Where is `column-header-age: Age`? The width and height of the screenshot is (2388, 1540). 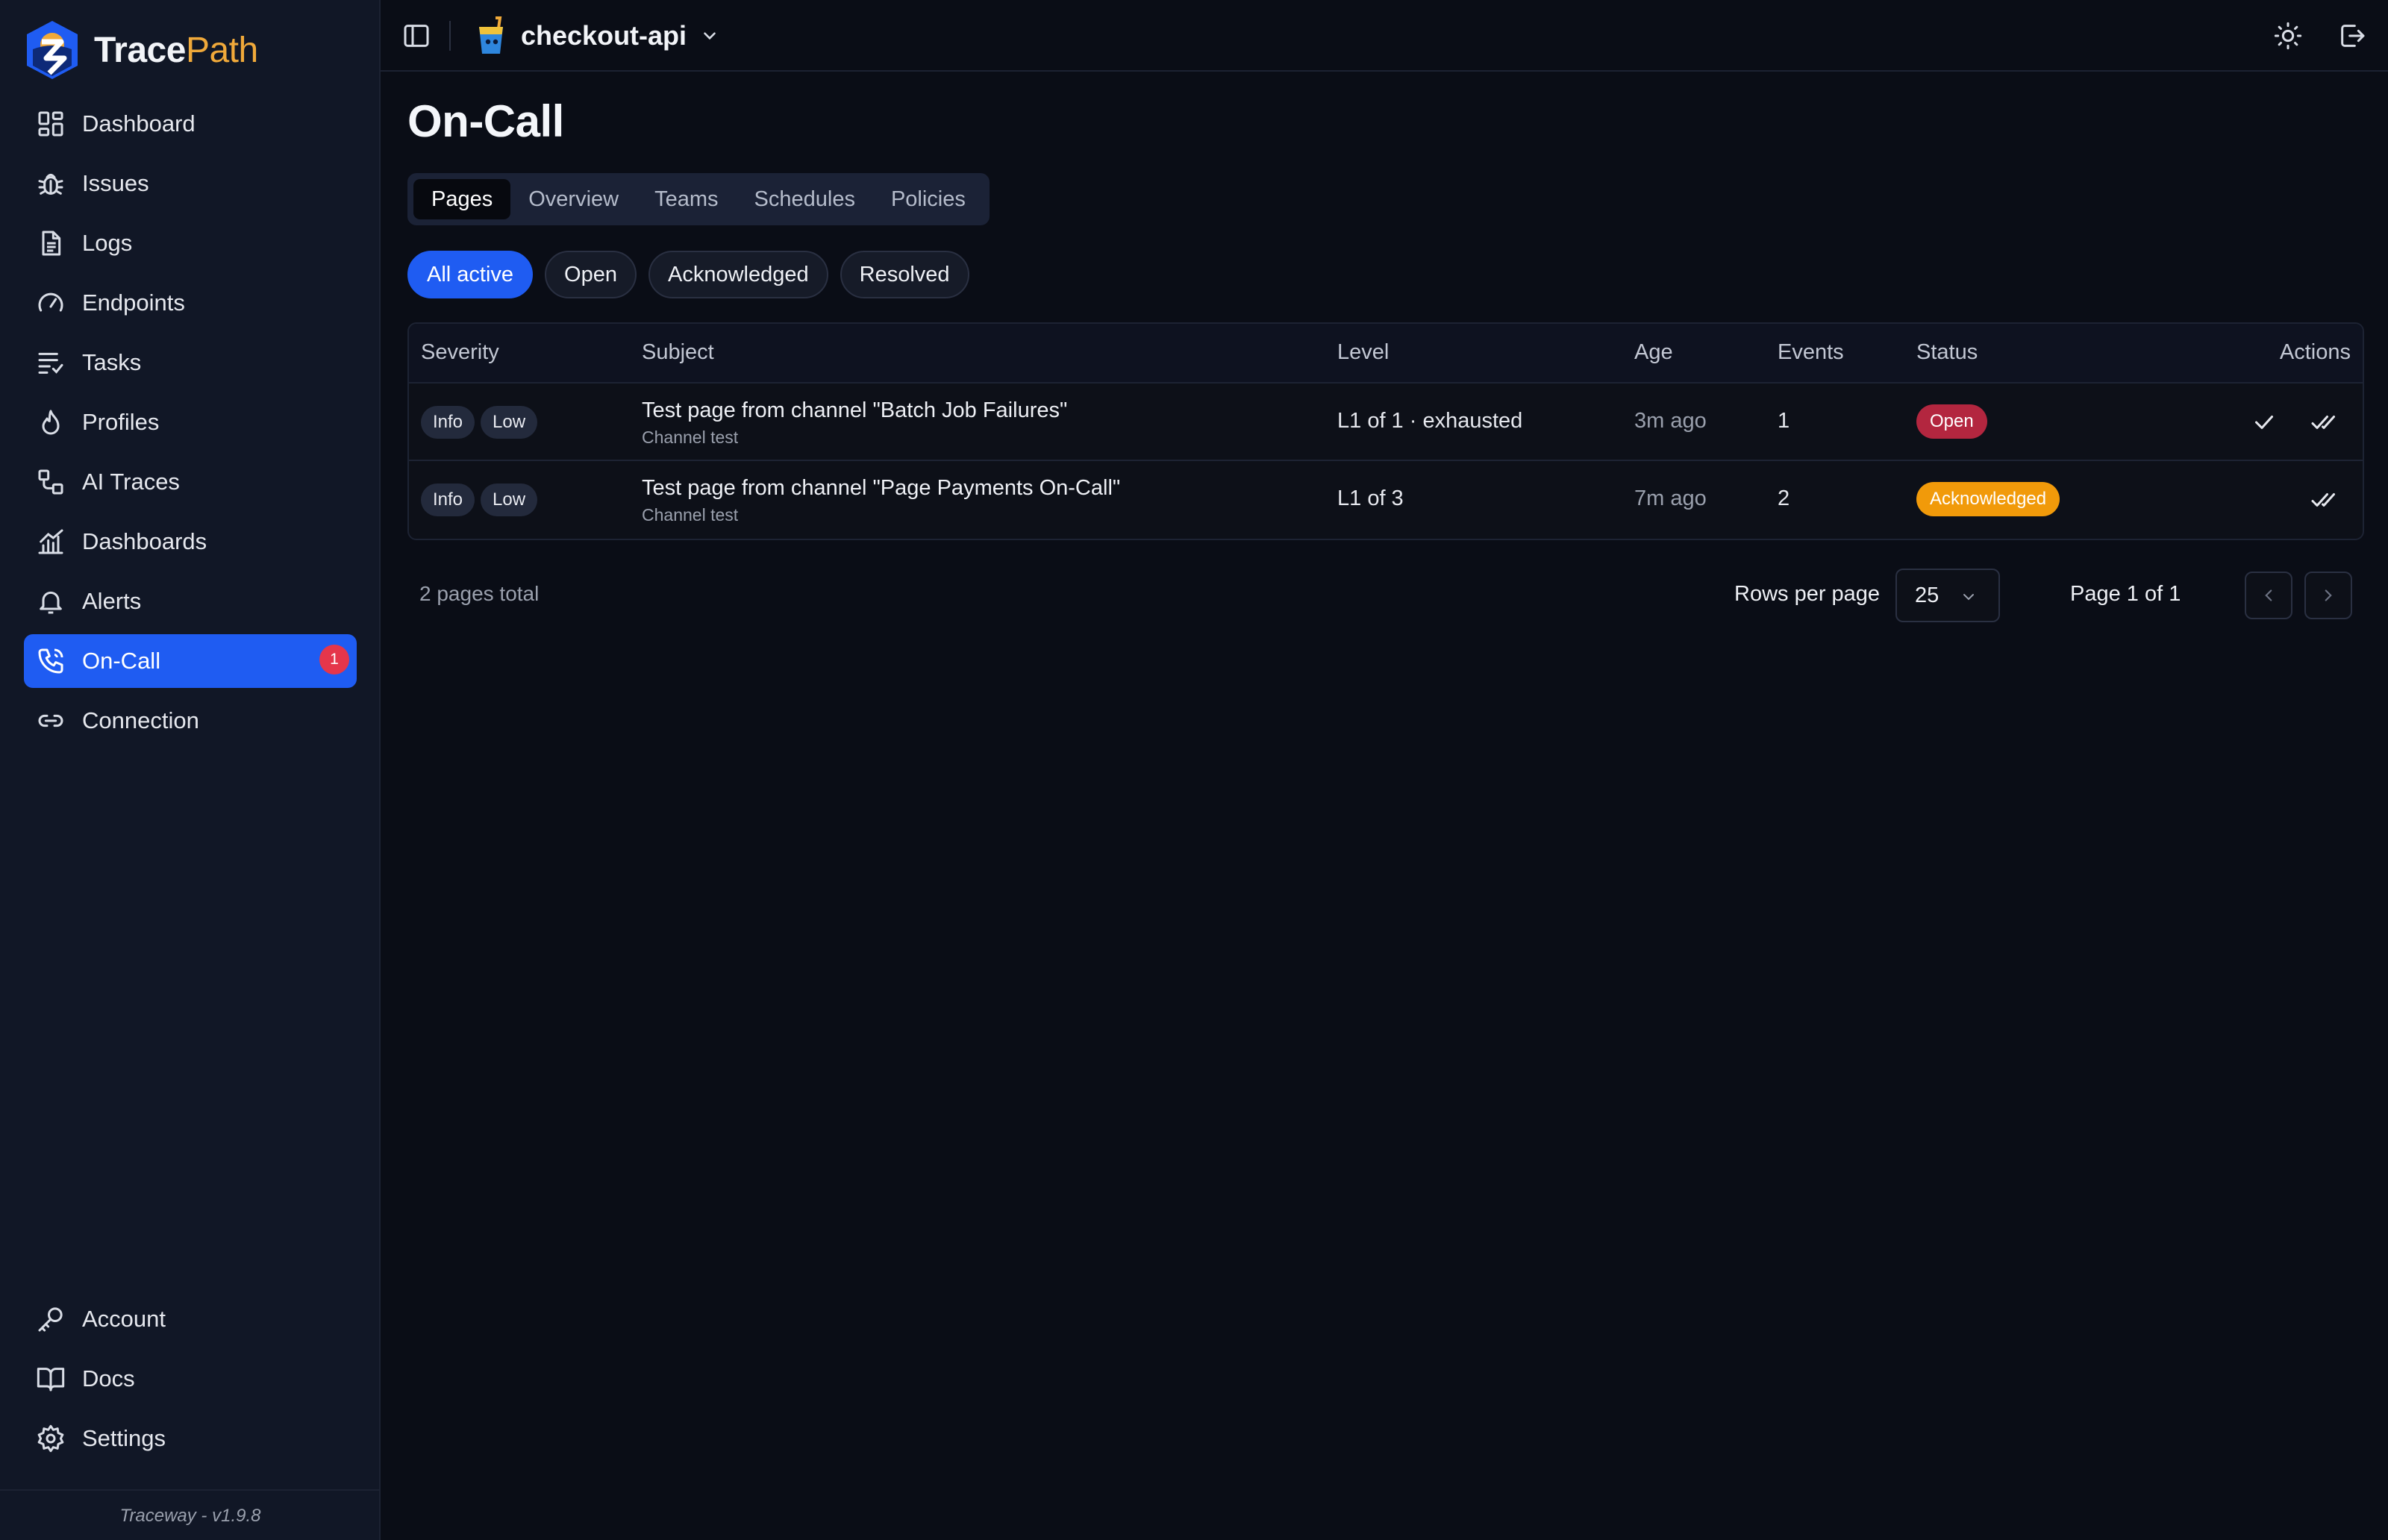 column-header-age: Age is located at coordinates (1653, 352).